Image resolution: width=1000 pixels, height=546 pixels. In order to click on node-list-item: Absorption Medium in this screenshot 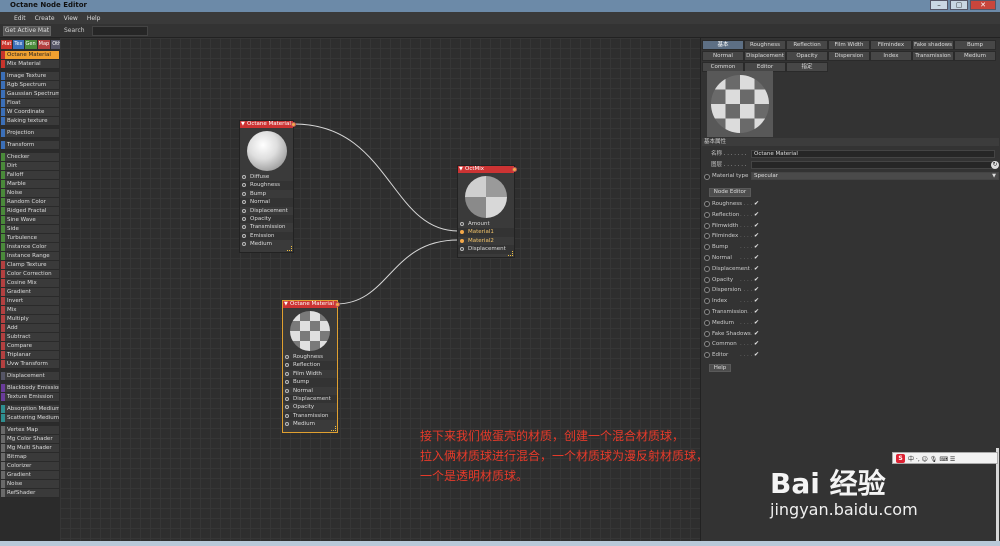, I will do `click(30, 409)`.